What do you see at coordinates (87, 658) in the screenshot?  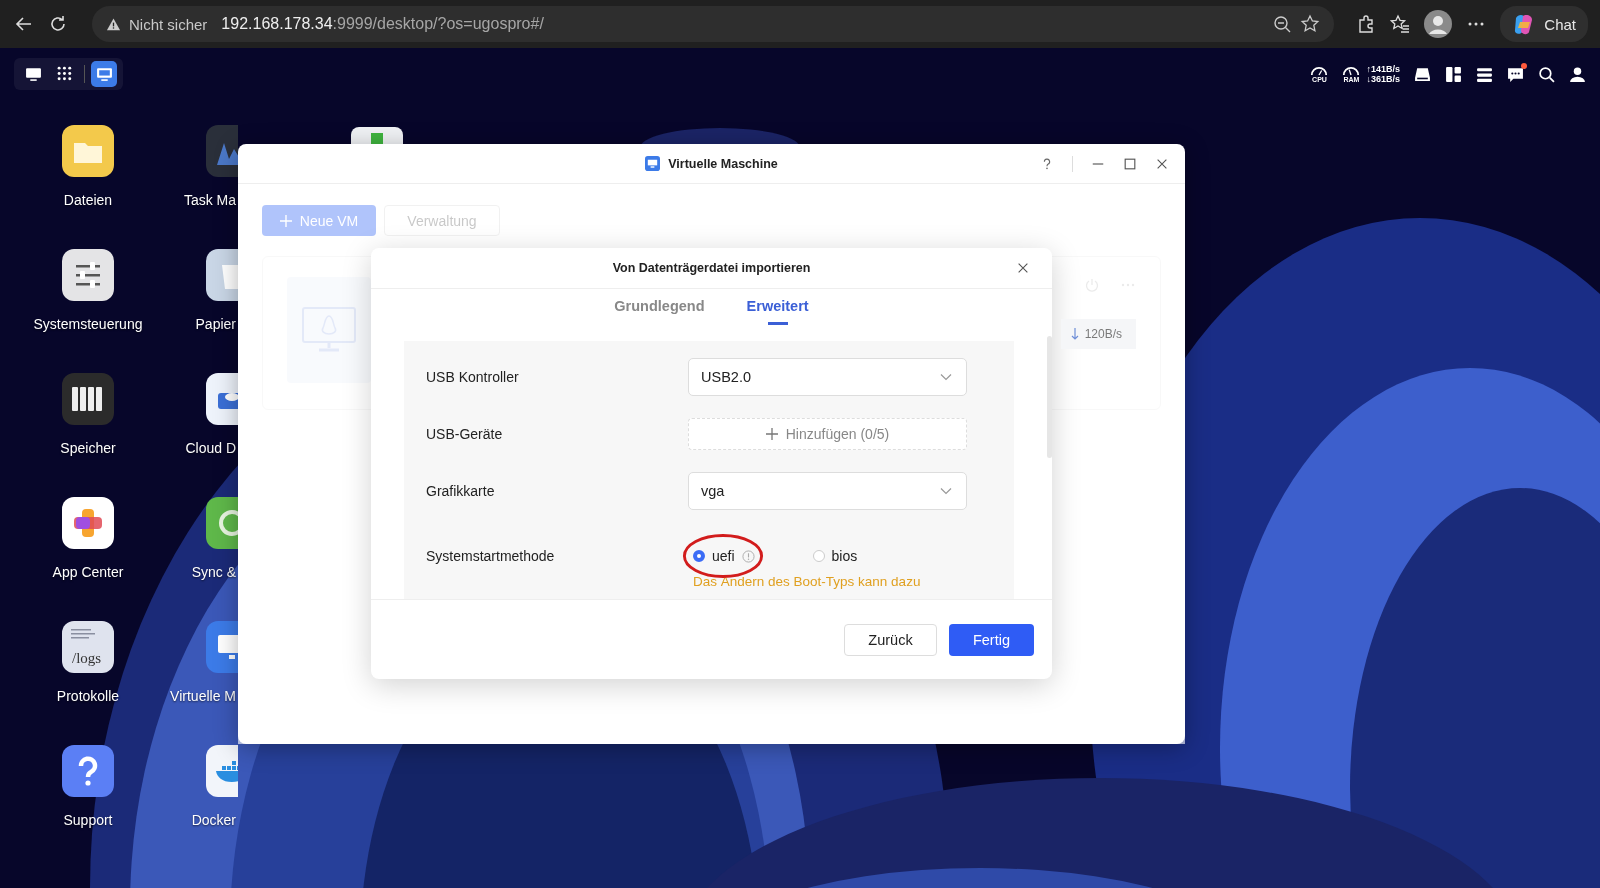 I see `logs-text: /logs` at bounding box center [87, 658].